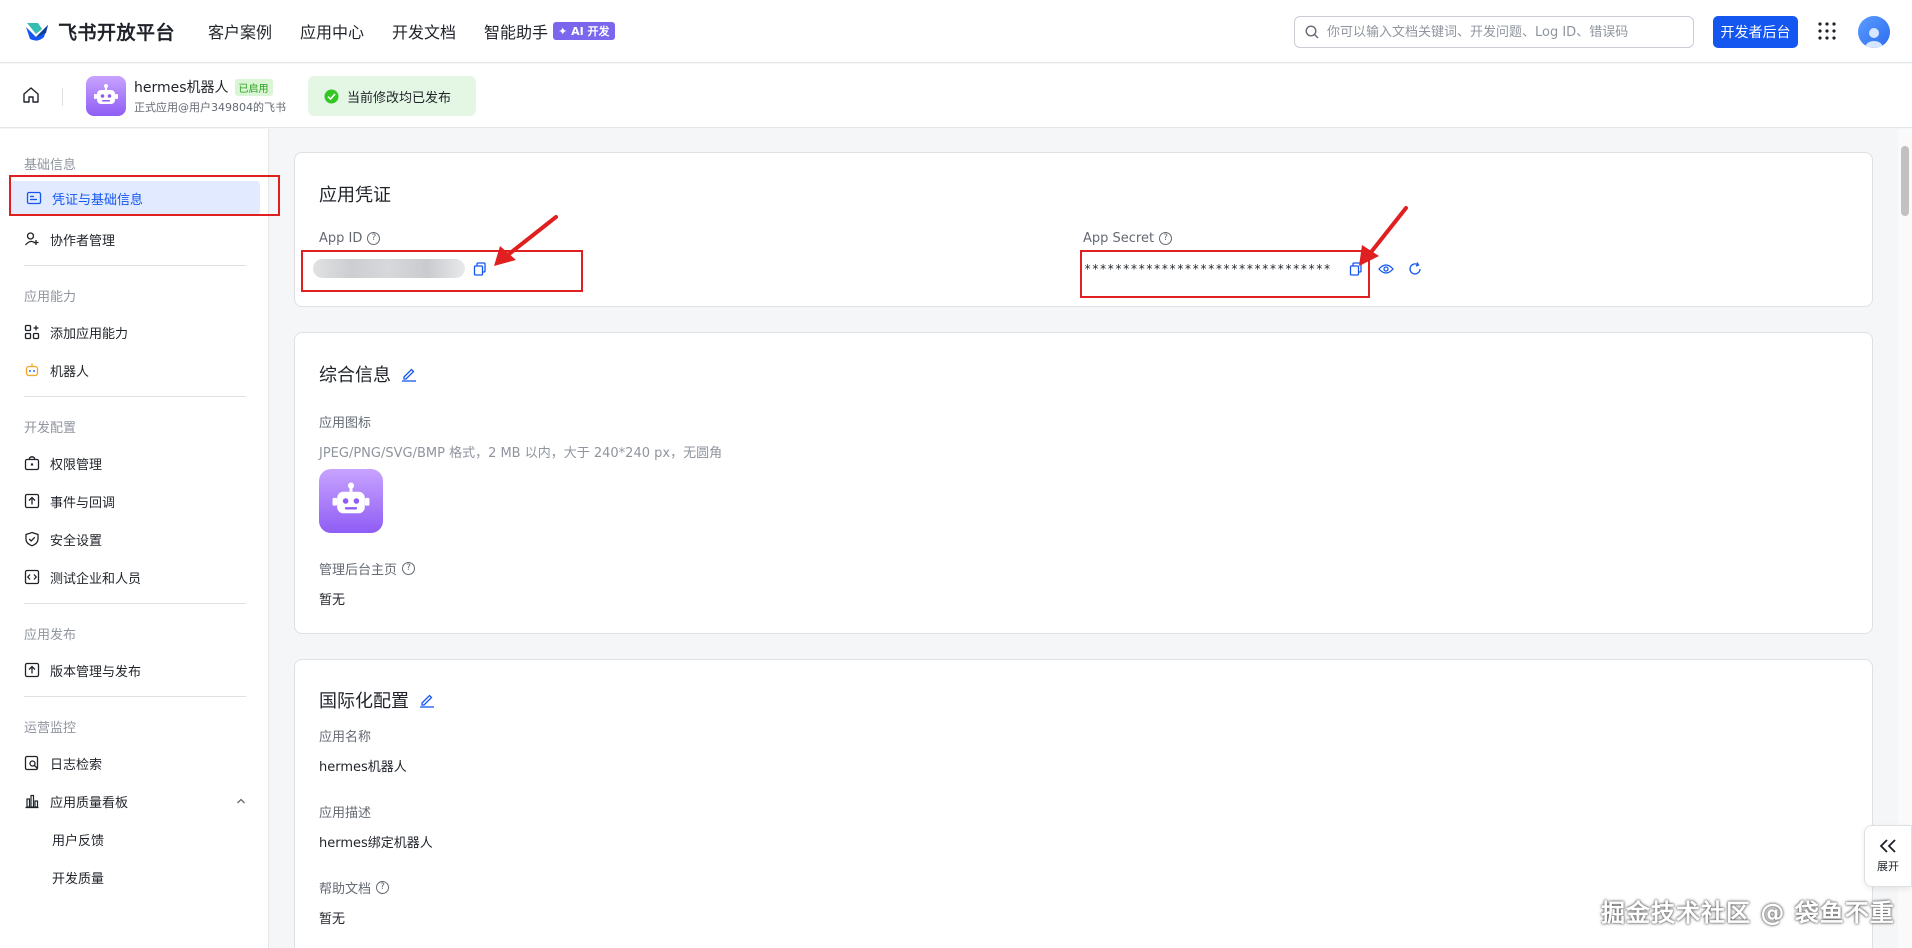  I want to click on sidebar-item-label: 添加应用能力, so click(89, 334).